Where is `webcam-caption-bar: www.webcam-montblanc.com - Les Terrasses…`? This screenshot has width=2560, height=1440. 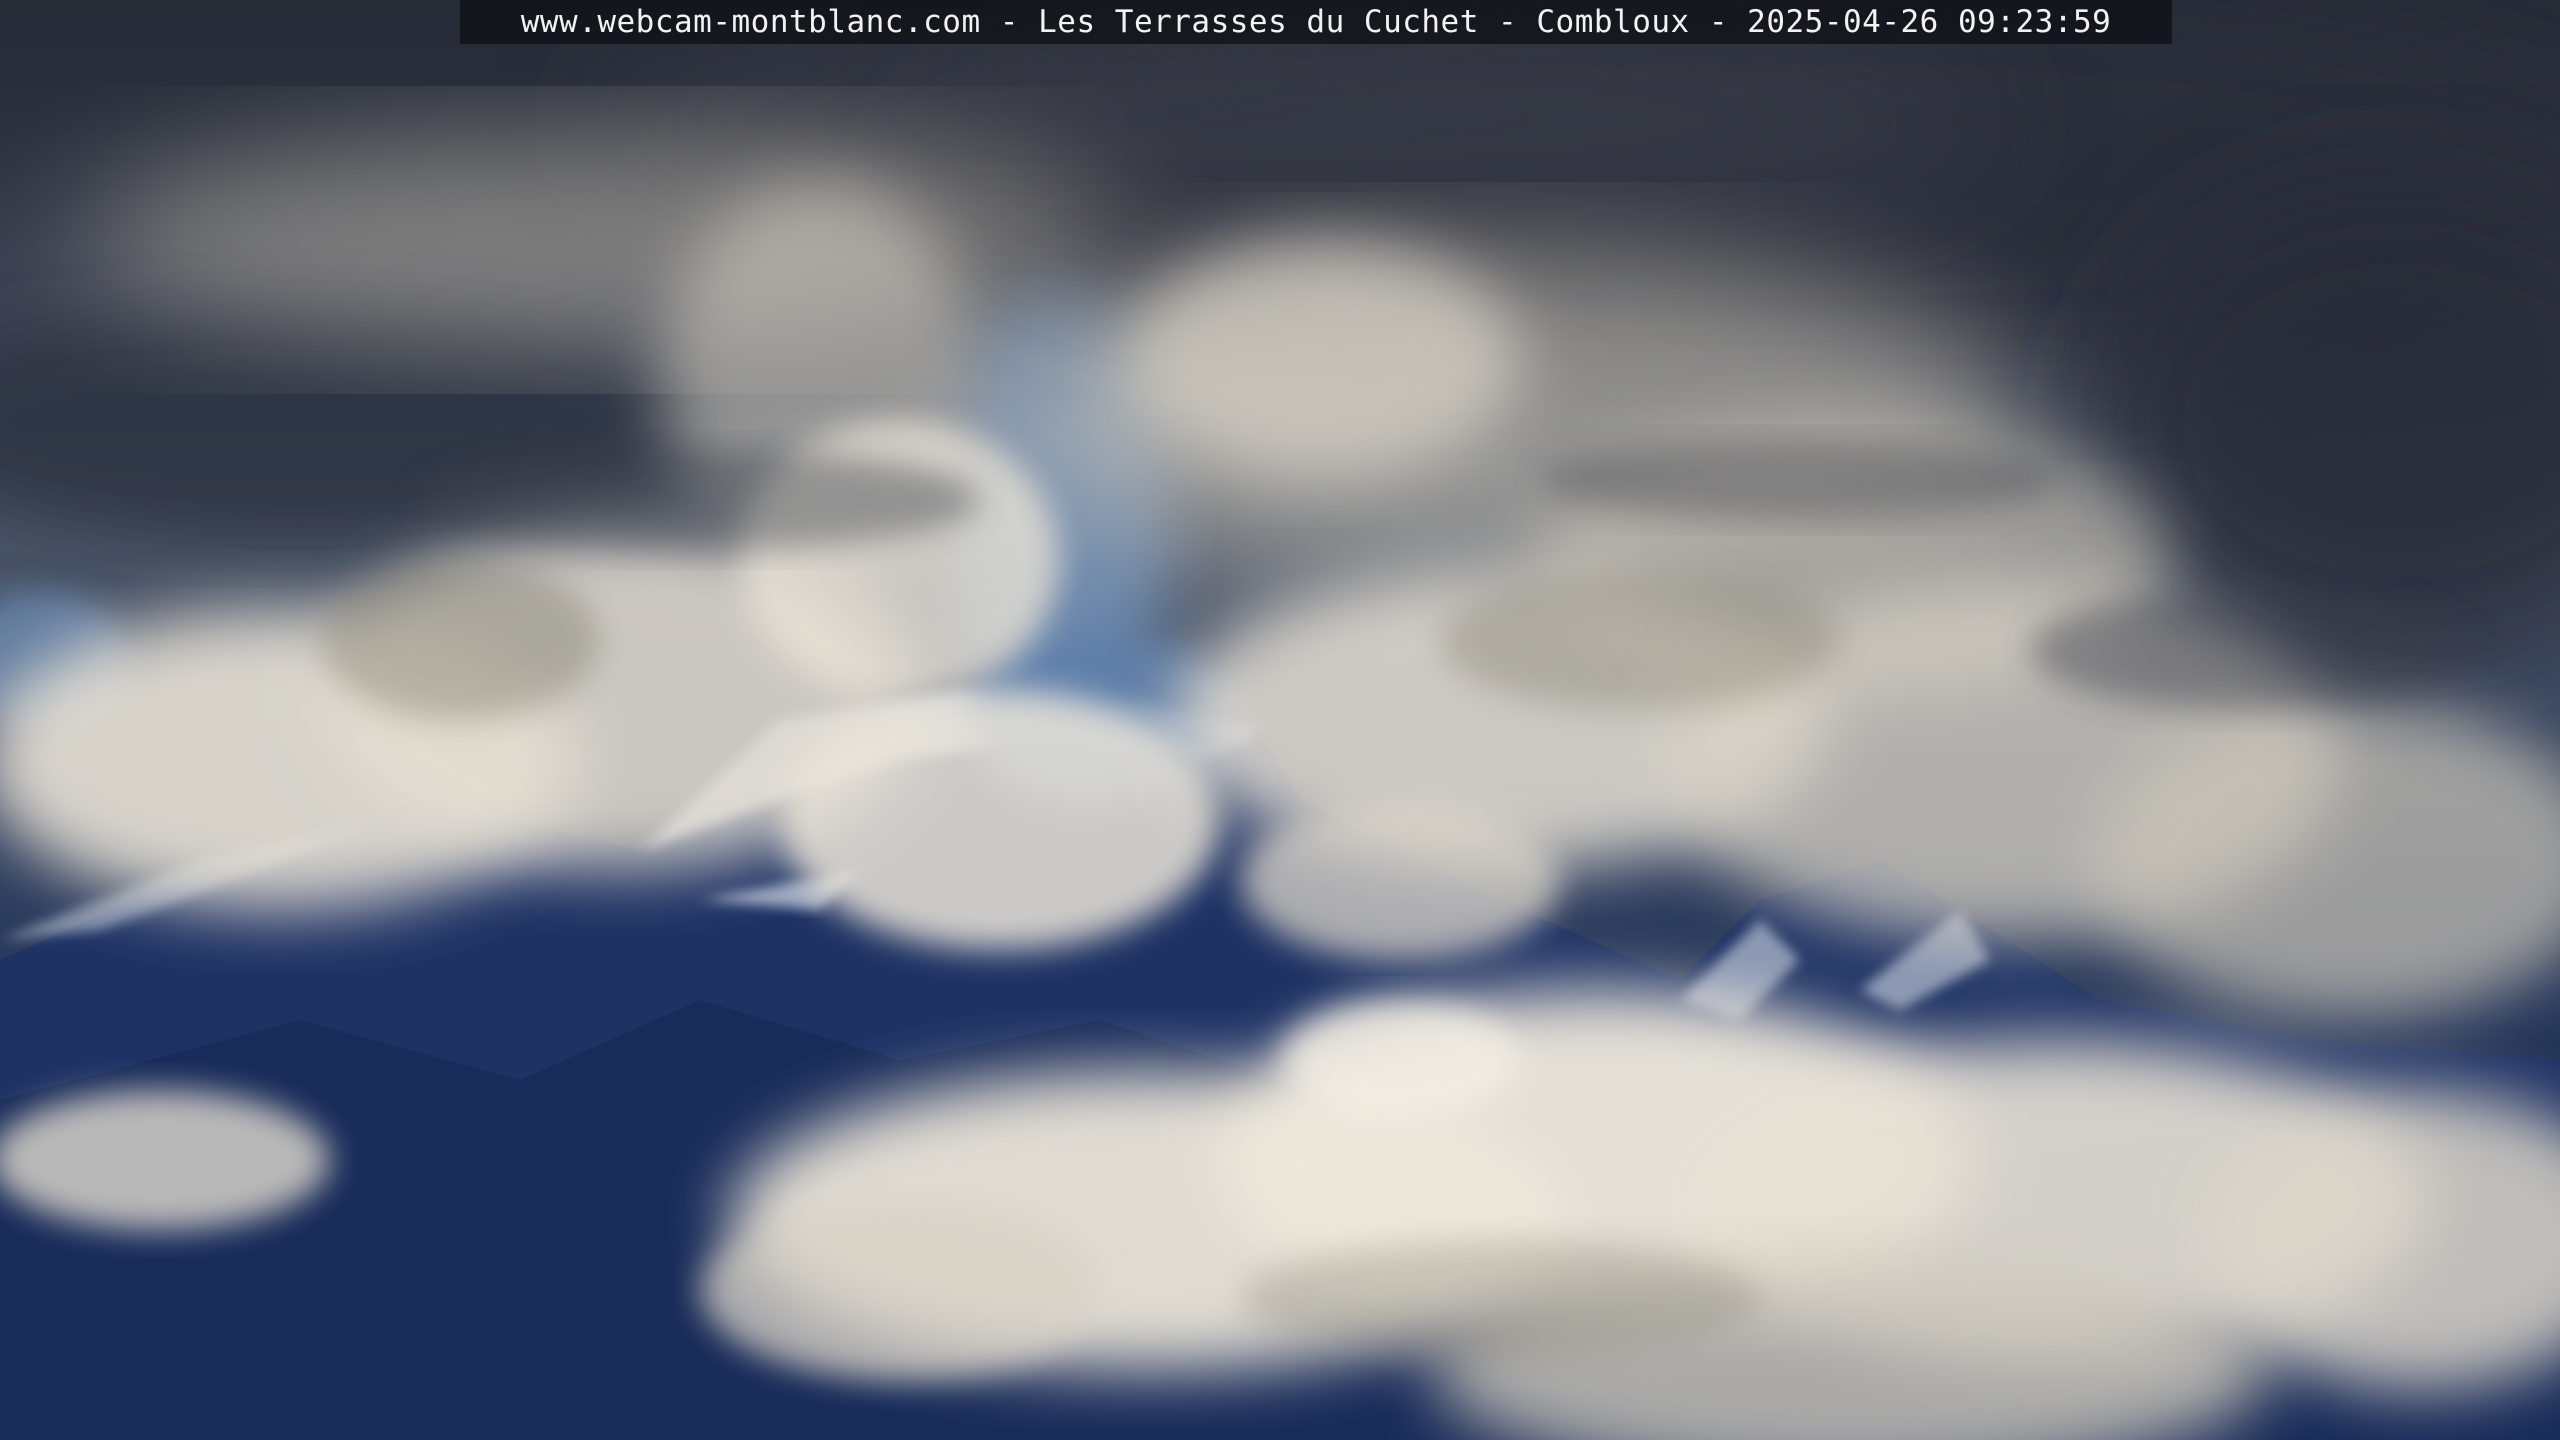 webcam-caption-bar: www.webcam-montblanc.com - Les Terrasses… is located at coordinates (1316, 22).